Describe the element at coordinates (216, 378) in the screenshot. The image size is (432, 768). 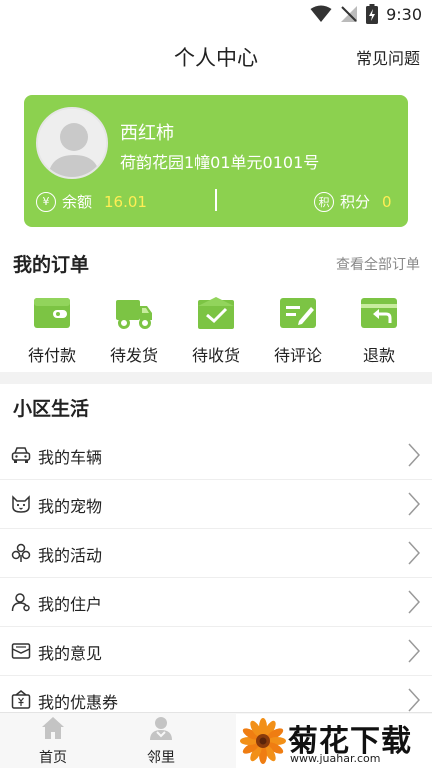
I see `section-divider` at that location.